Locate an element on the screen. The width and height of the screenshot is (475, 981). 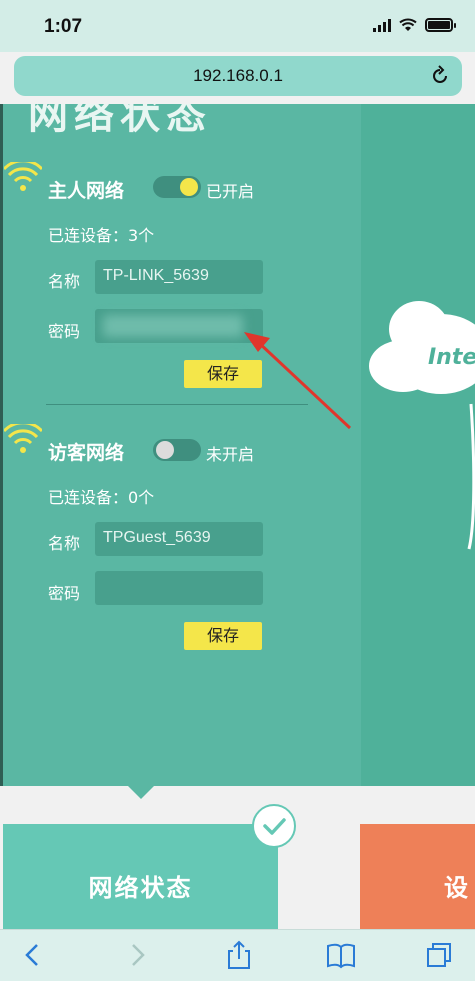
tile-network-status-label: 网络状态 is located at coordinates (140, 888).